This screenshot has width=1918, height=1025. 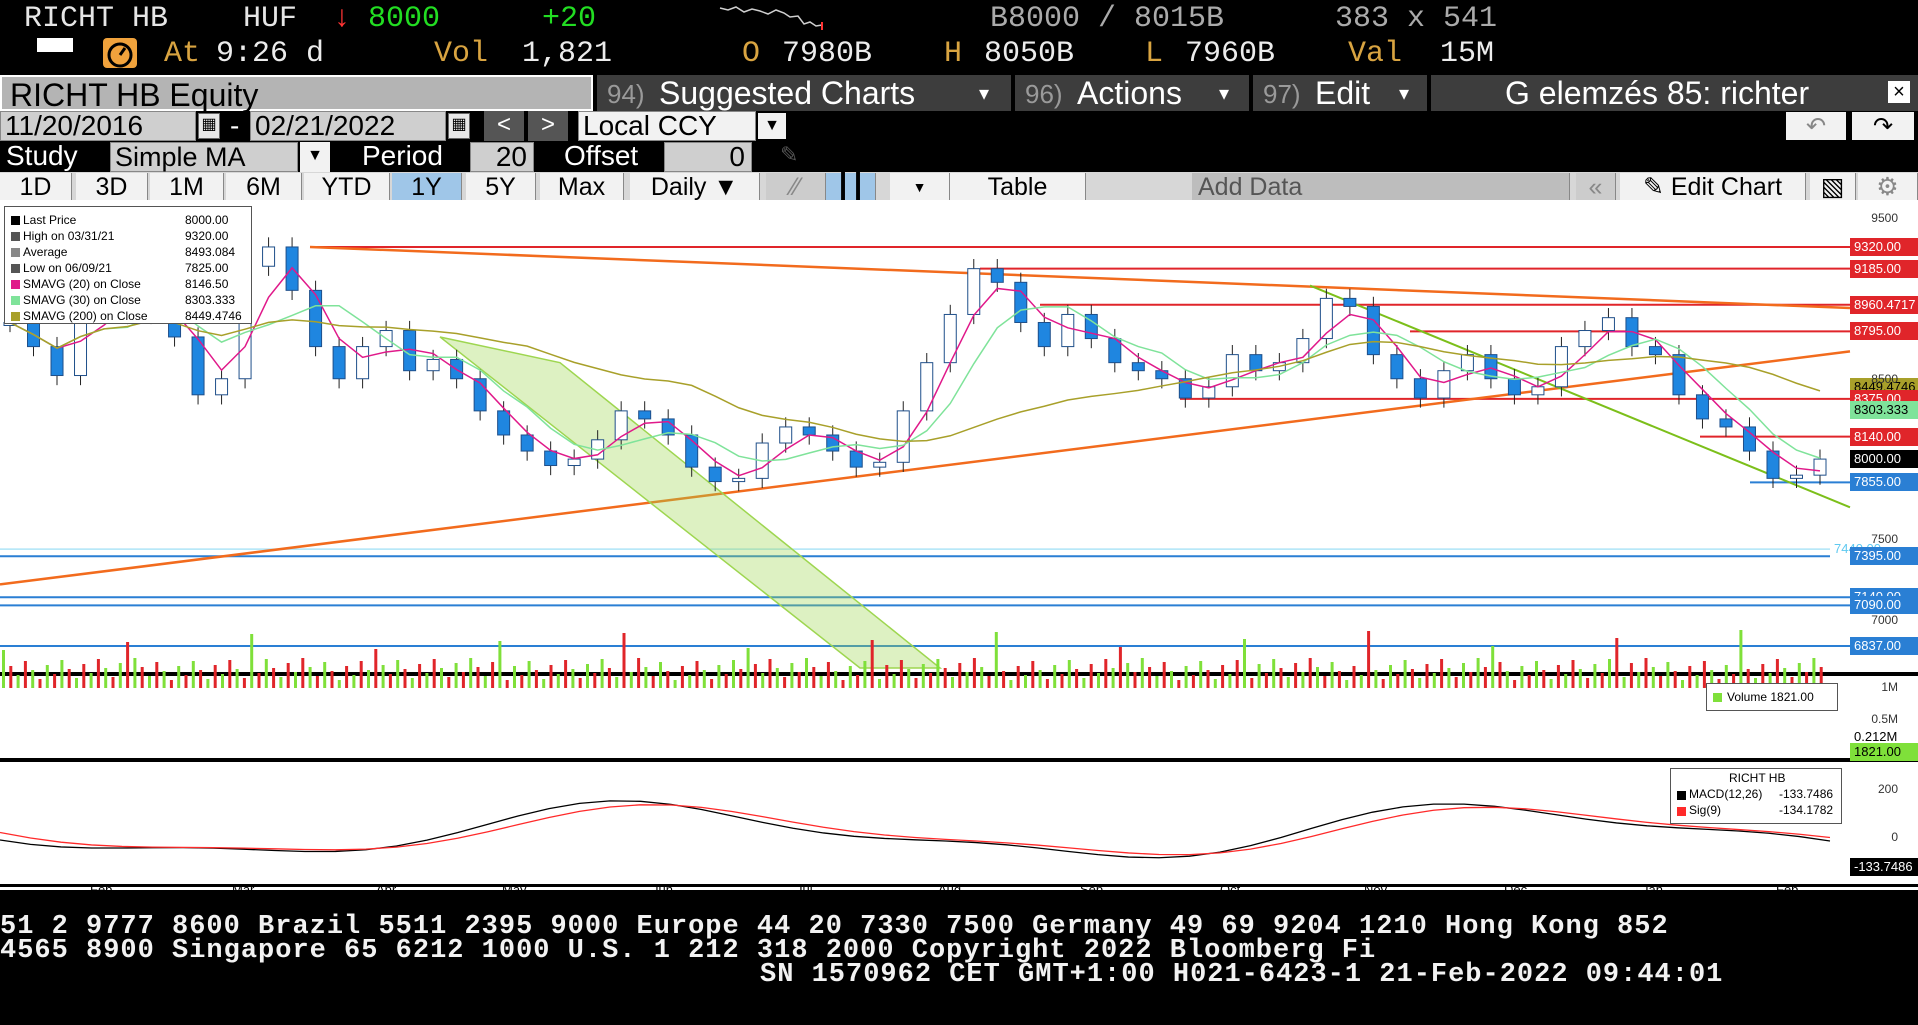 I want to click on candle-chart-icon: ┃┃, so click(x=851, y=187).